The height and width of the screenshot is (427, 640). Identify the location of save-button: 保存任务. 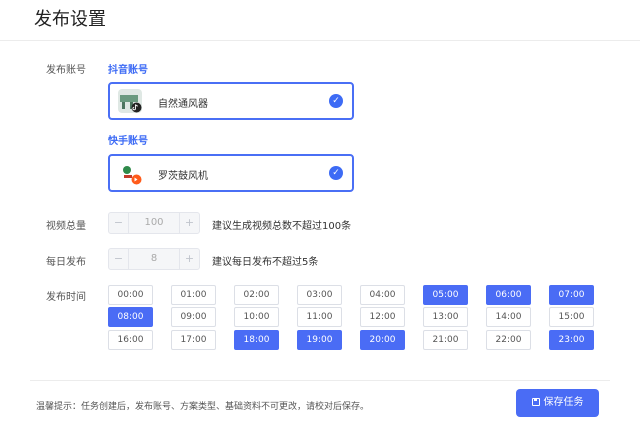
(557, 403).